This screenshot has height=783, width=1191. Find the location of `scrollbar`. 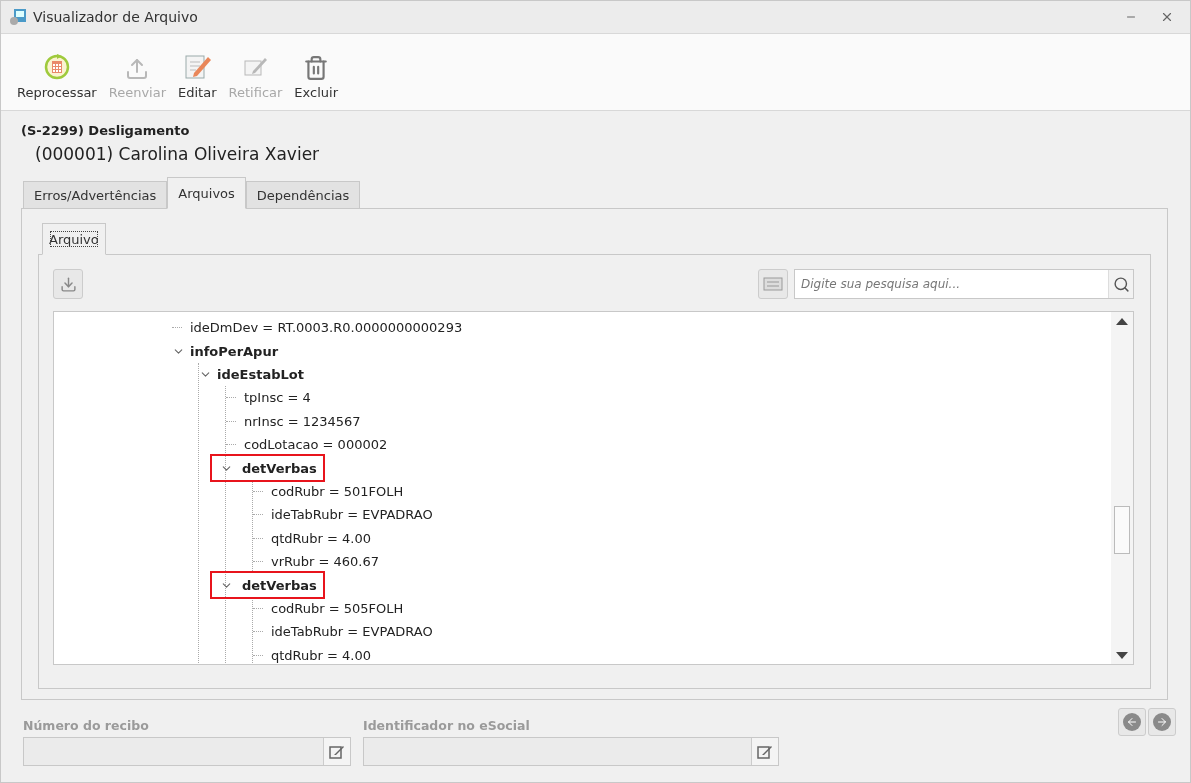

scrollbar is located at coordinates (1122, 488).